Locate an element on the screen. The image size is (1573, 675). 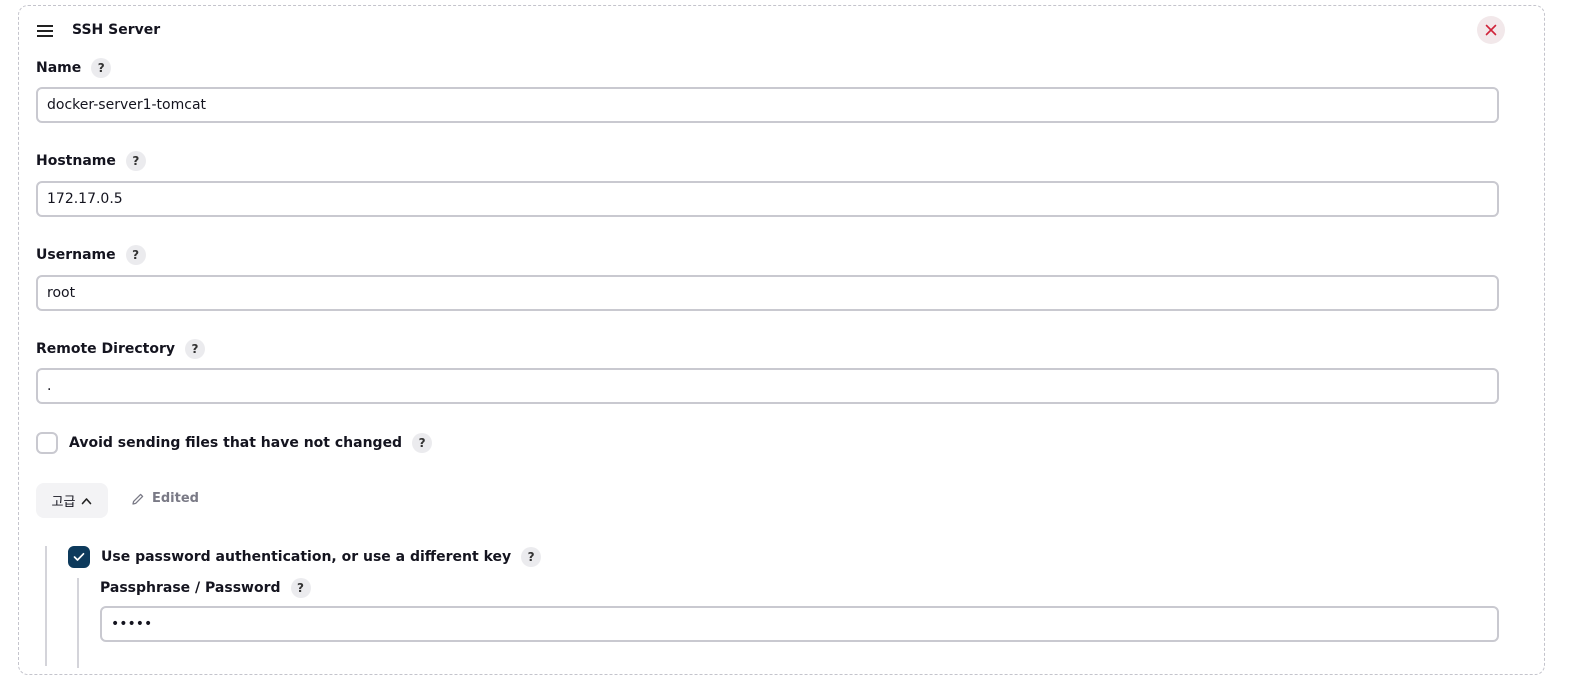
password-section-divider is located at coordinates (78, 623).